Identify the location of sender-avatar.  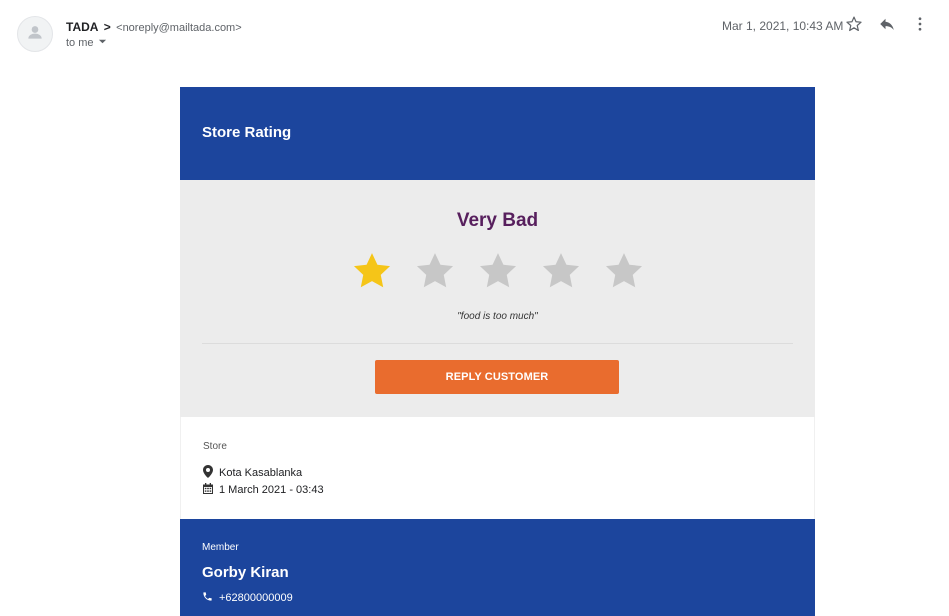
(35, 34).